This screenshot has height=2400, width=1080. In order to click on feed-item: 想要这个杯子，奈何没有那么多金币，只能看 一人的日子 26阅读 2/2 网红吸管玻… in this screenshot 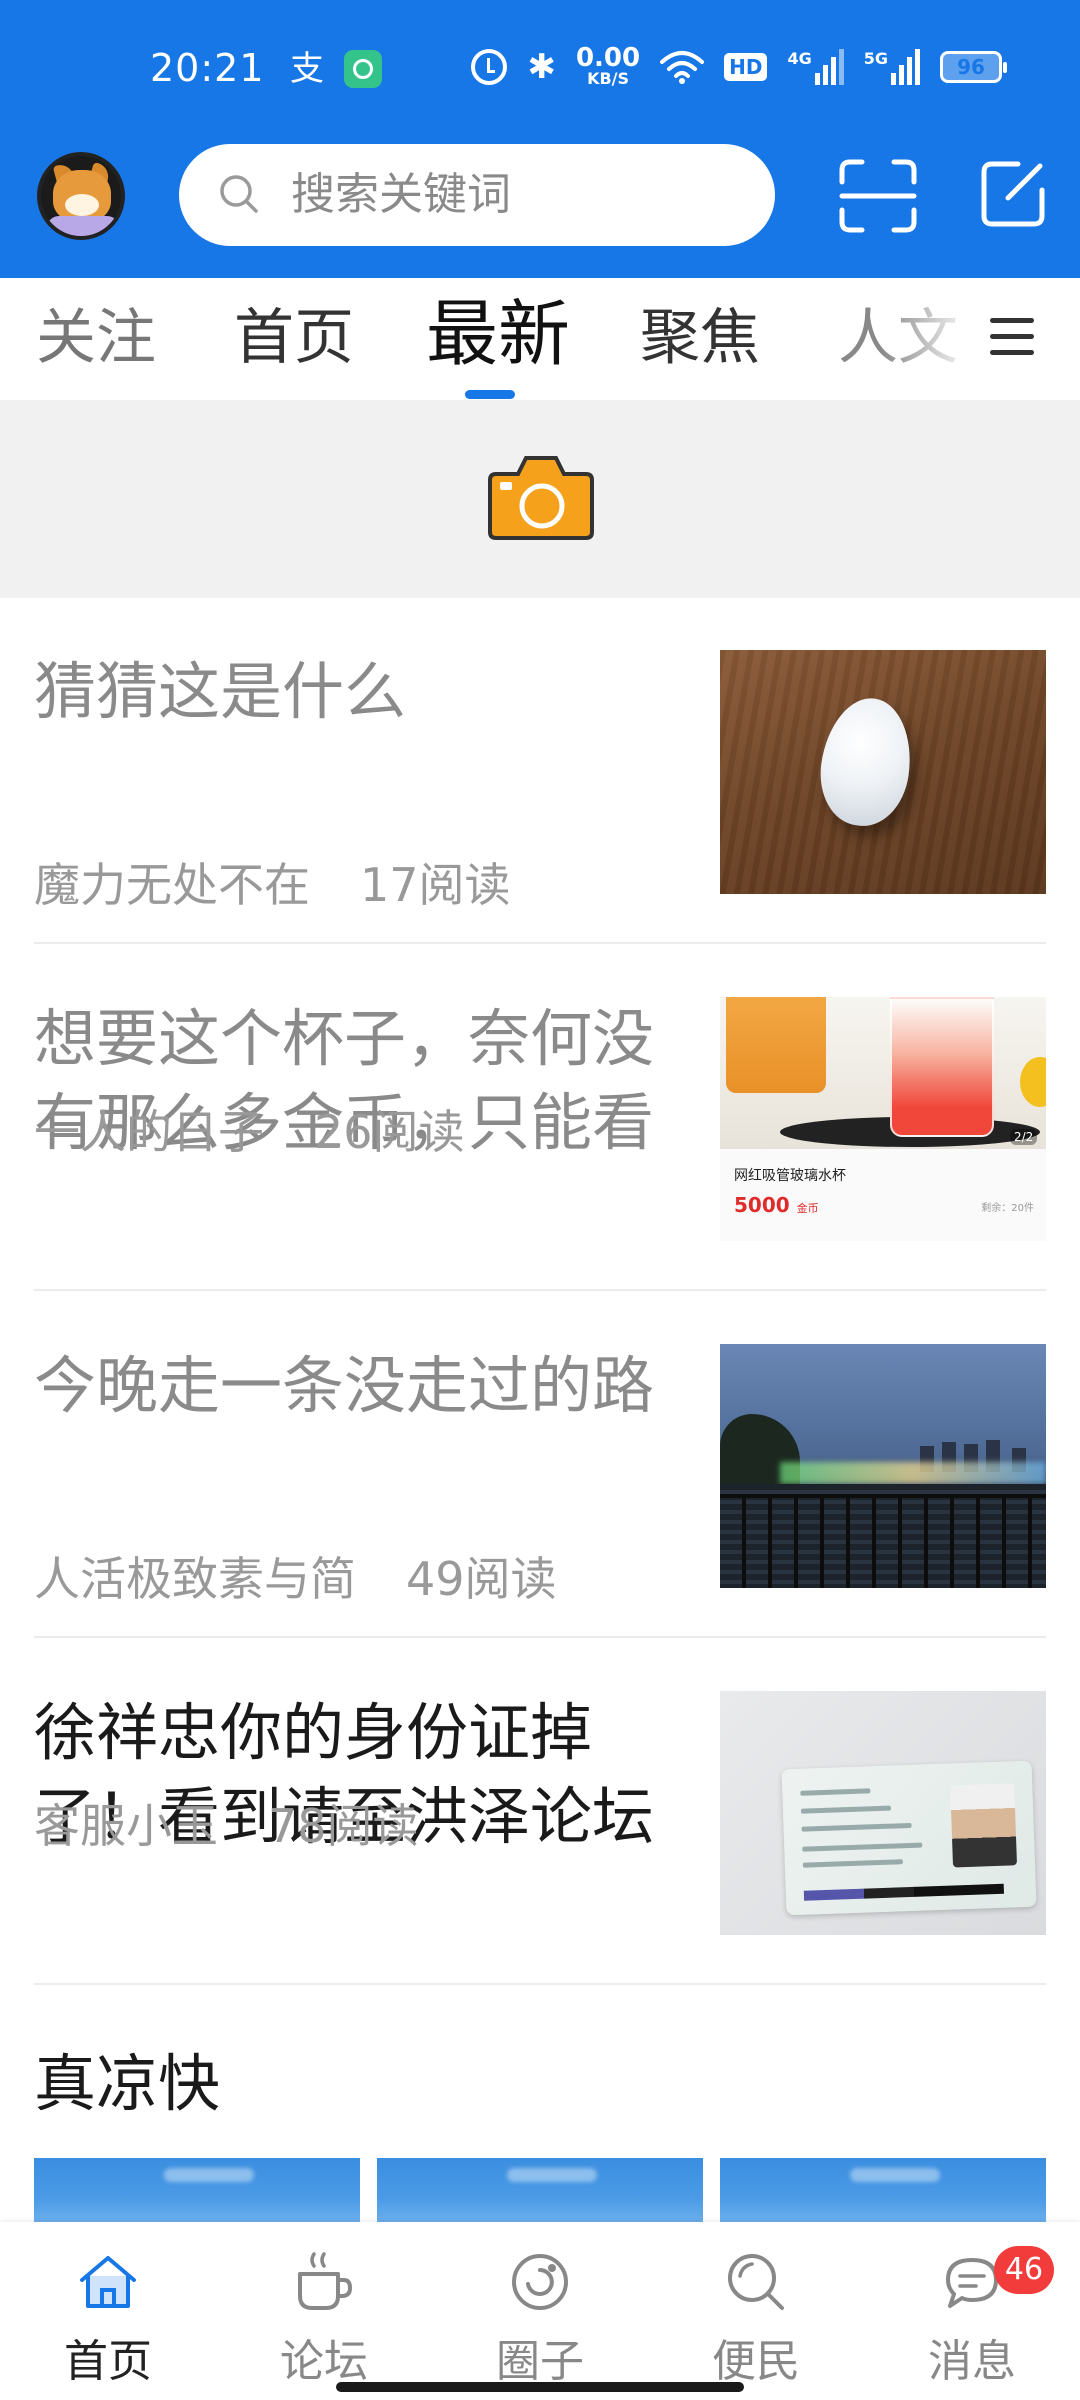, I will do `click(540, 1118)`.